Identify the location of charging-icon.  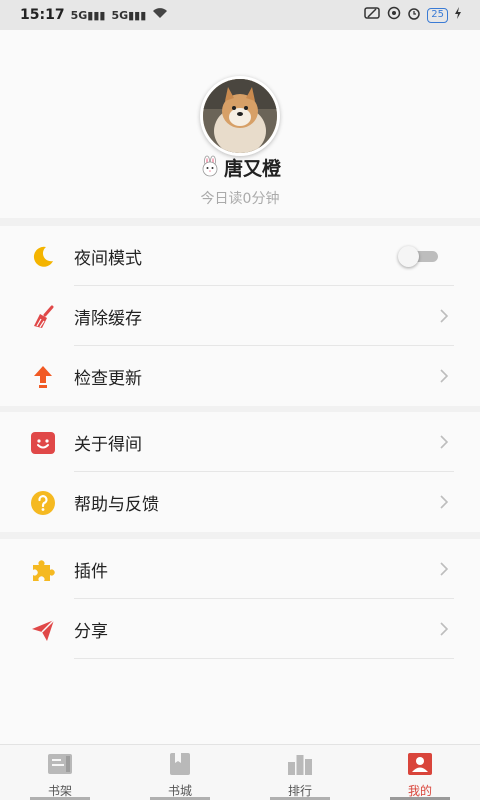
(458, 15).